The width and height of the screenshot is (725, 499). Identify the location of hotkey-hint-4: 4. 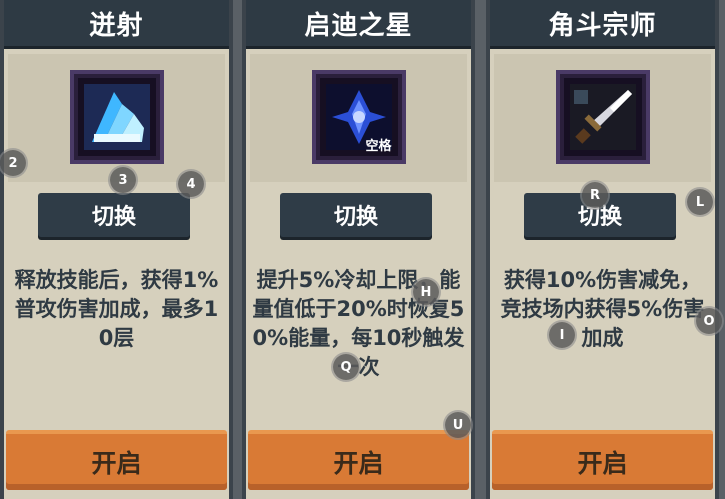
(191, 184).